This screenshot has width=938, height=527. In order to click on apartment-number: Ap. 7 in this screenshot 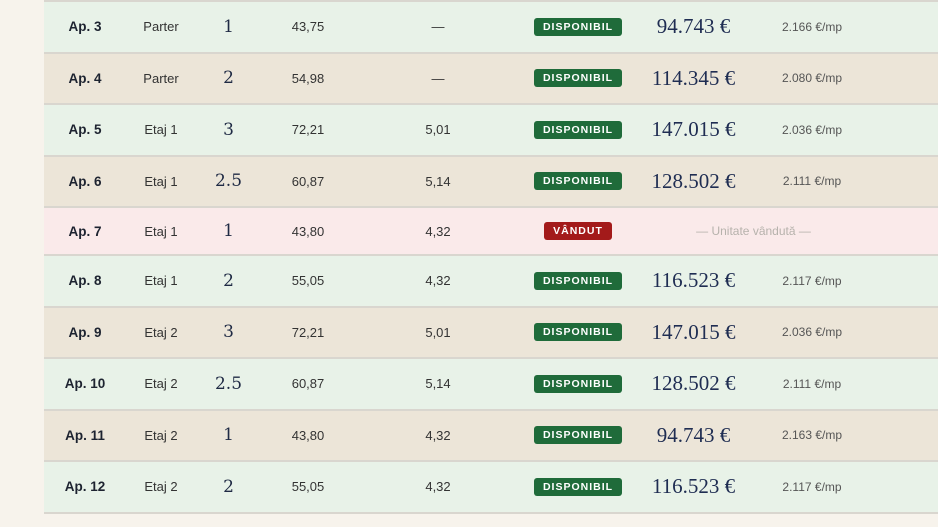, I will do `click(85, 231)`.